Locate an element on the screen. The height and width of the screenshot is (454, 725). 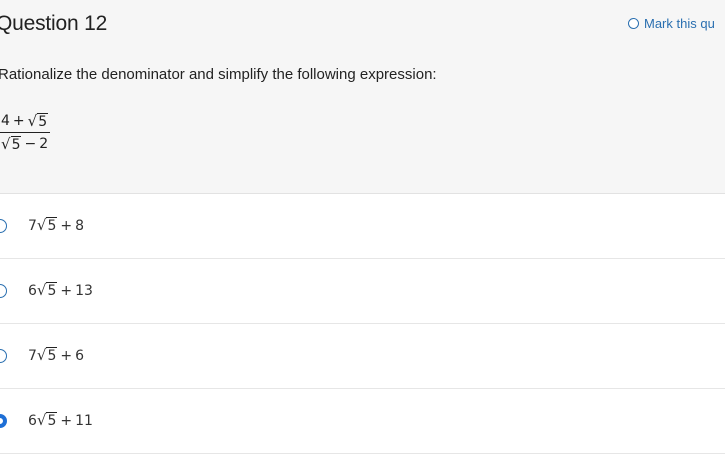
option-label: 6 √ 5 +11 is located at coordinates (60, 420).